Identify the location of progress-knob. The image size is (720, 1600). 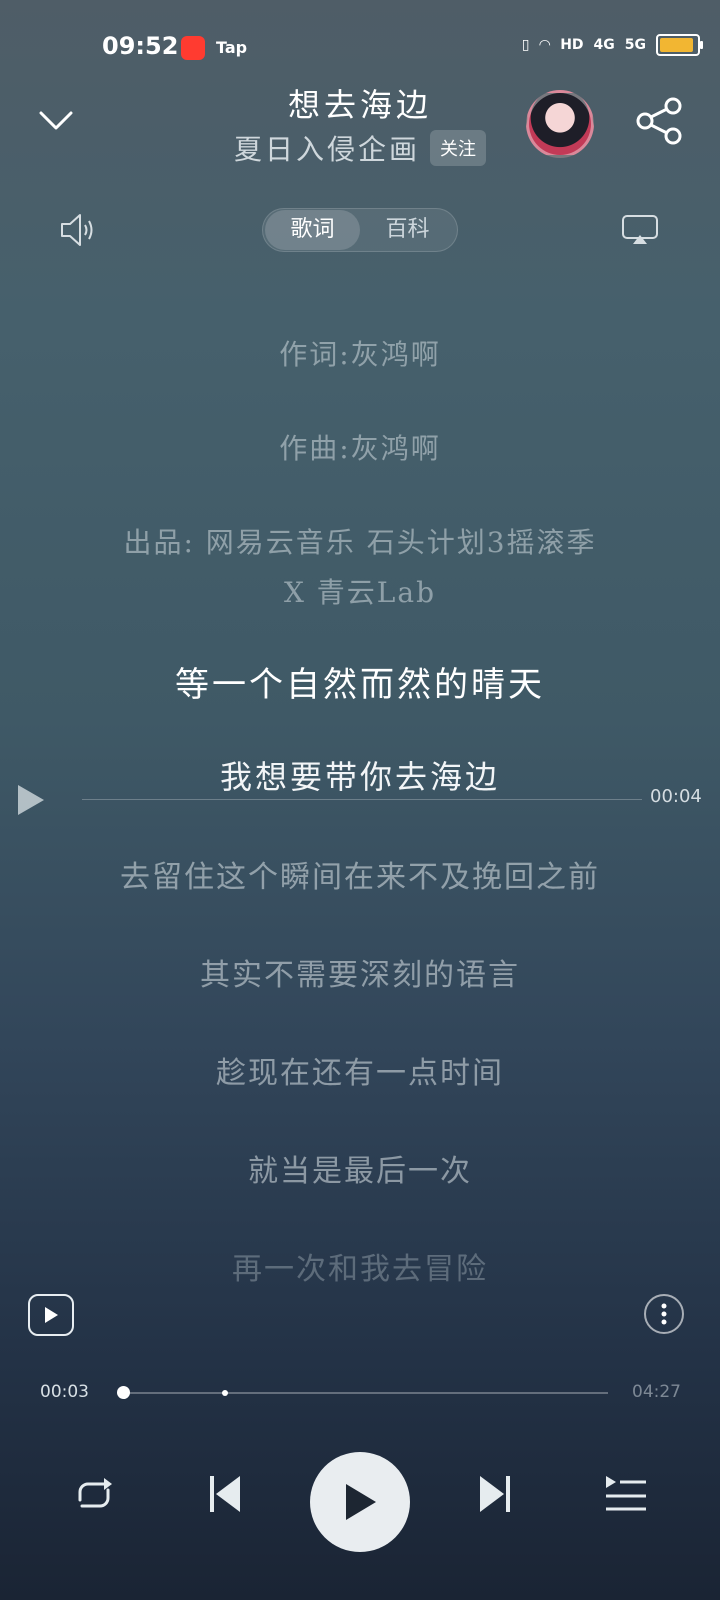
(124, 1392).